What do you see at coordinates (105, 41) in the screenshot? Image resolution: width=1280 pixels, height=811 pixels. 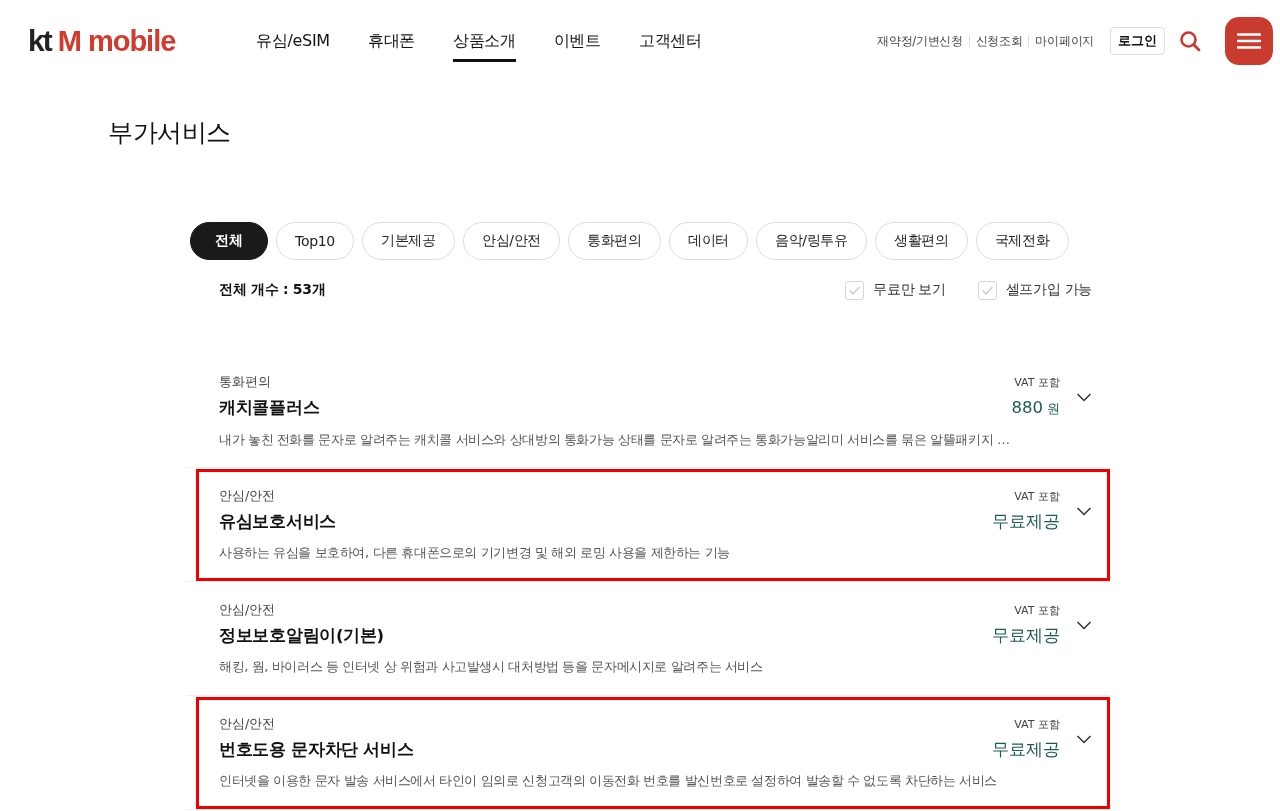 I see `logo: kt M mobile` at bounding box center [105, 41].